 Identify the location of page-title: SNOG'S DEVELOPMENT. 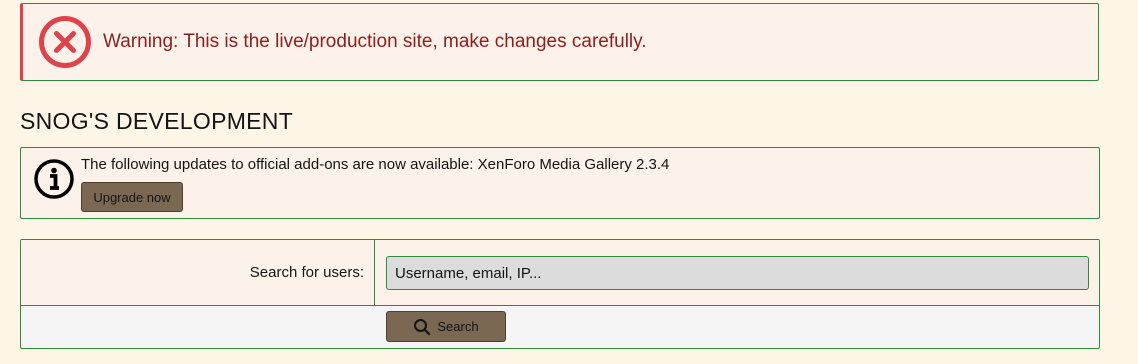
(157, 121).